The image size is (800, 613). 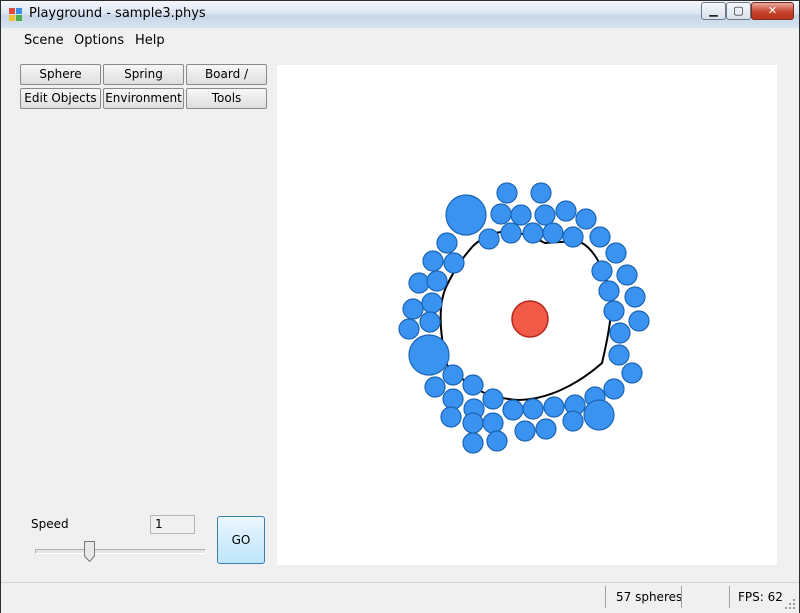 What do you see at coordinates (150, 40) in the screenshot?
I see `menu-help: Help` at bounding box center [150, 40].